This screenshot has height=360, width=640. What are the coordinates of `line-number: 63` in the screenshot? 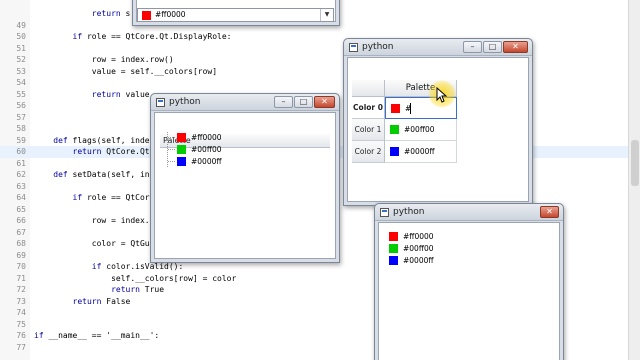 It's located at (21, 186).